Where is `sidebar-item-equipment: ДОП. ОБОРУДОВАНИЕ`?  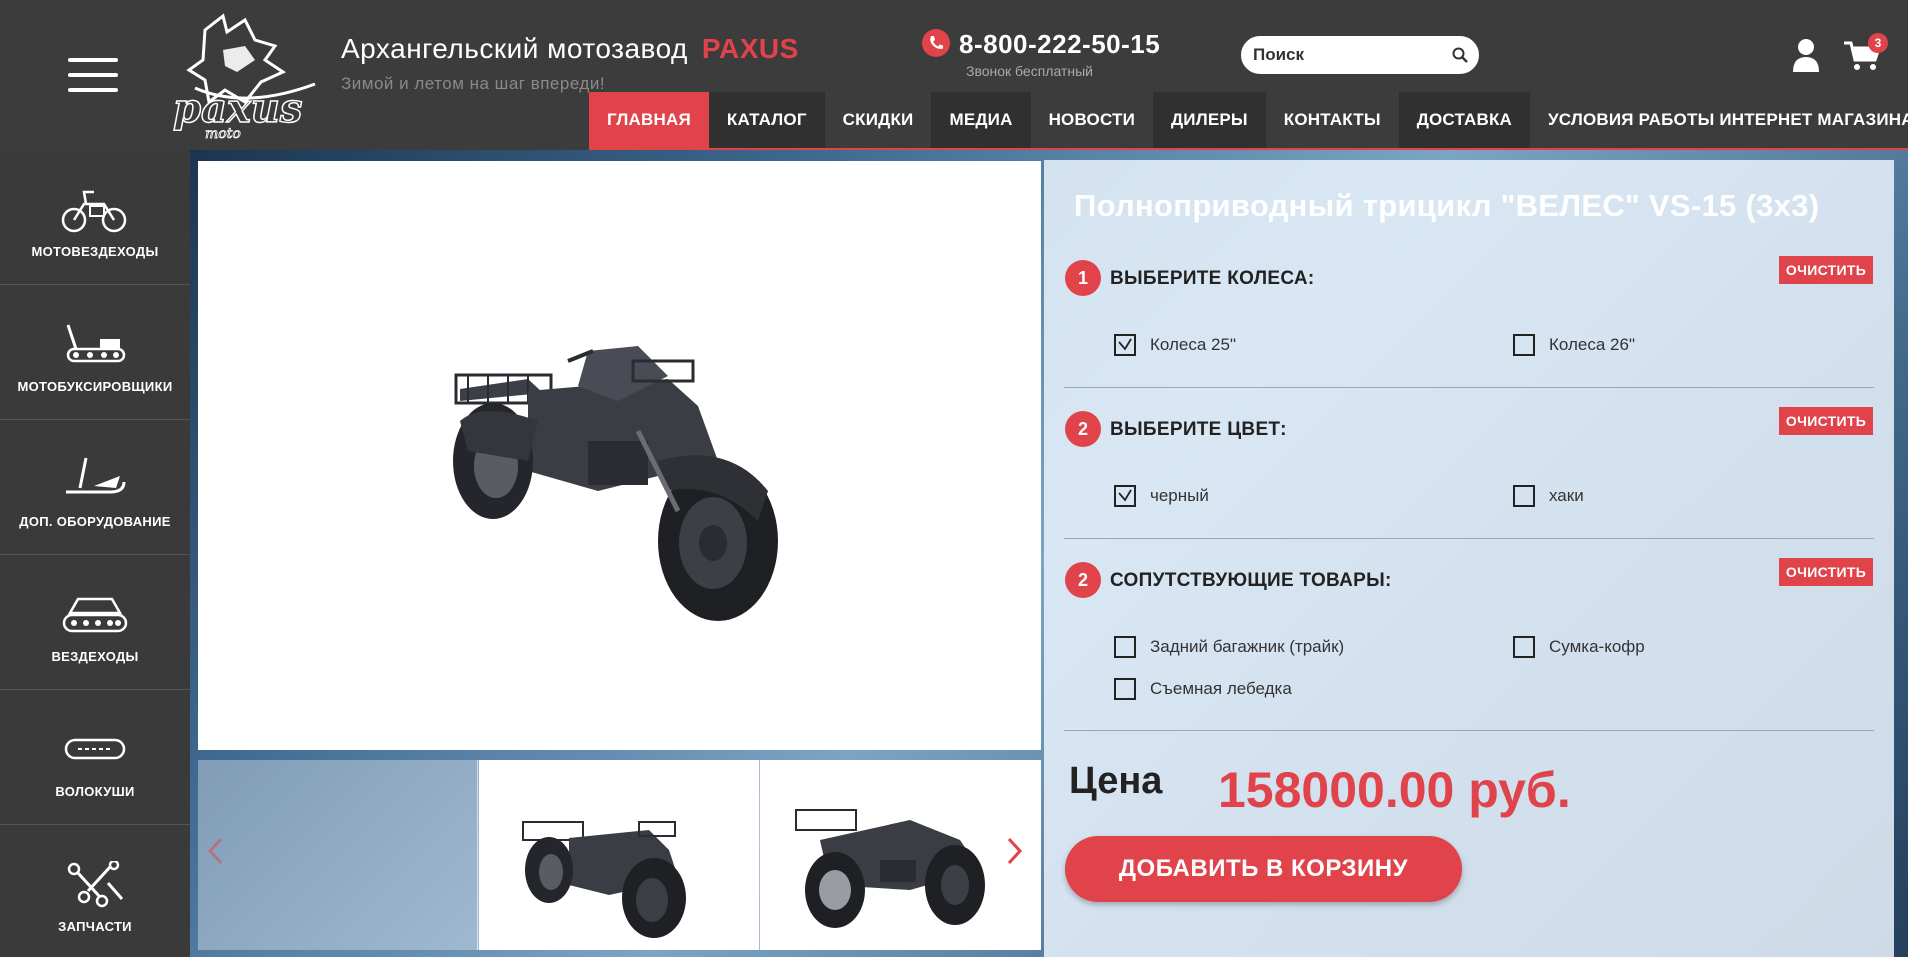
sidebar-item-equipment: ДОП. ОБОРУДОВАНИЕ is located at coordinates (95, 487).